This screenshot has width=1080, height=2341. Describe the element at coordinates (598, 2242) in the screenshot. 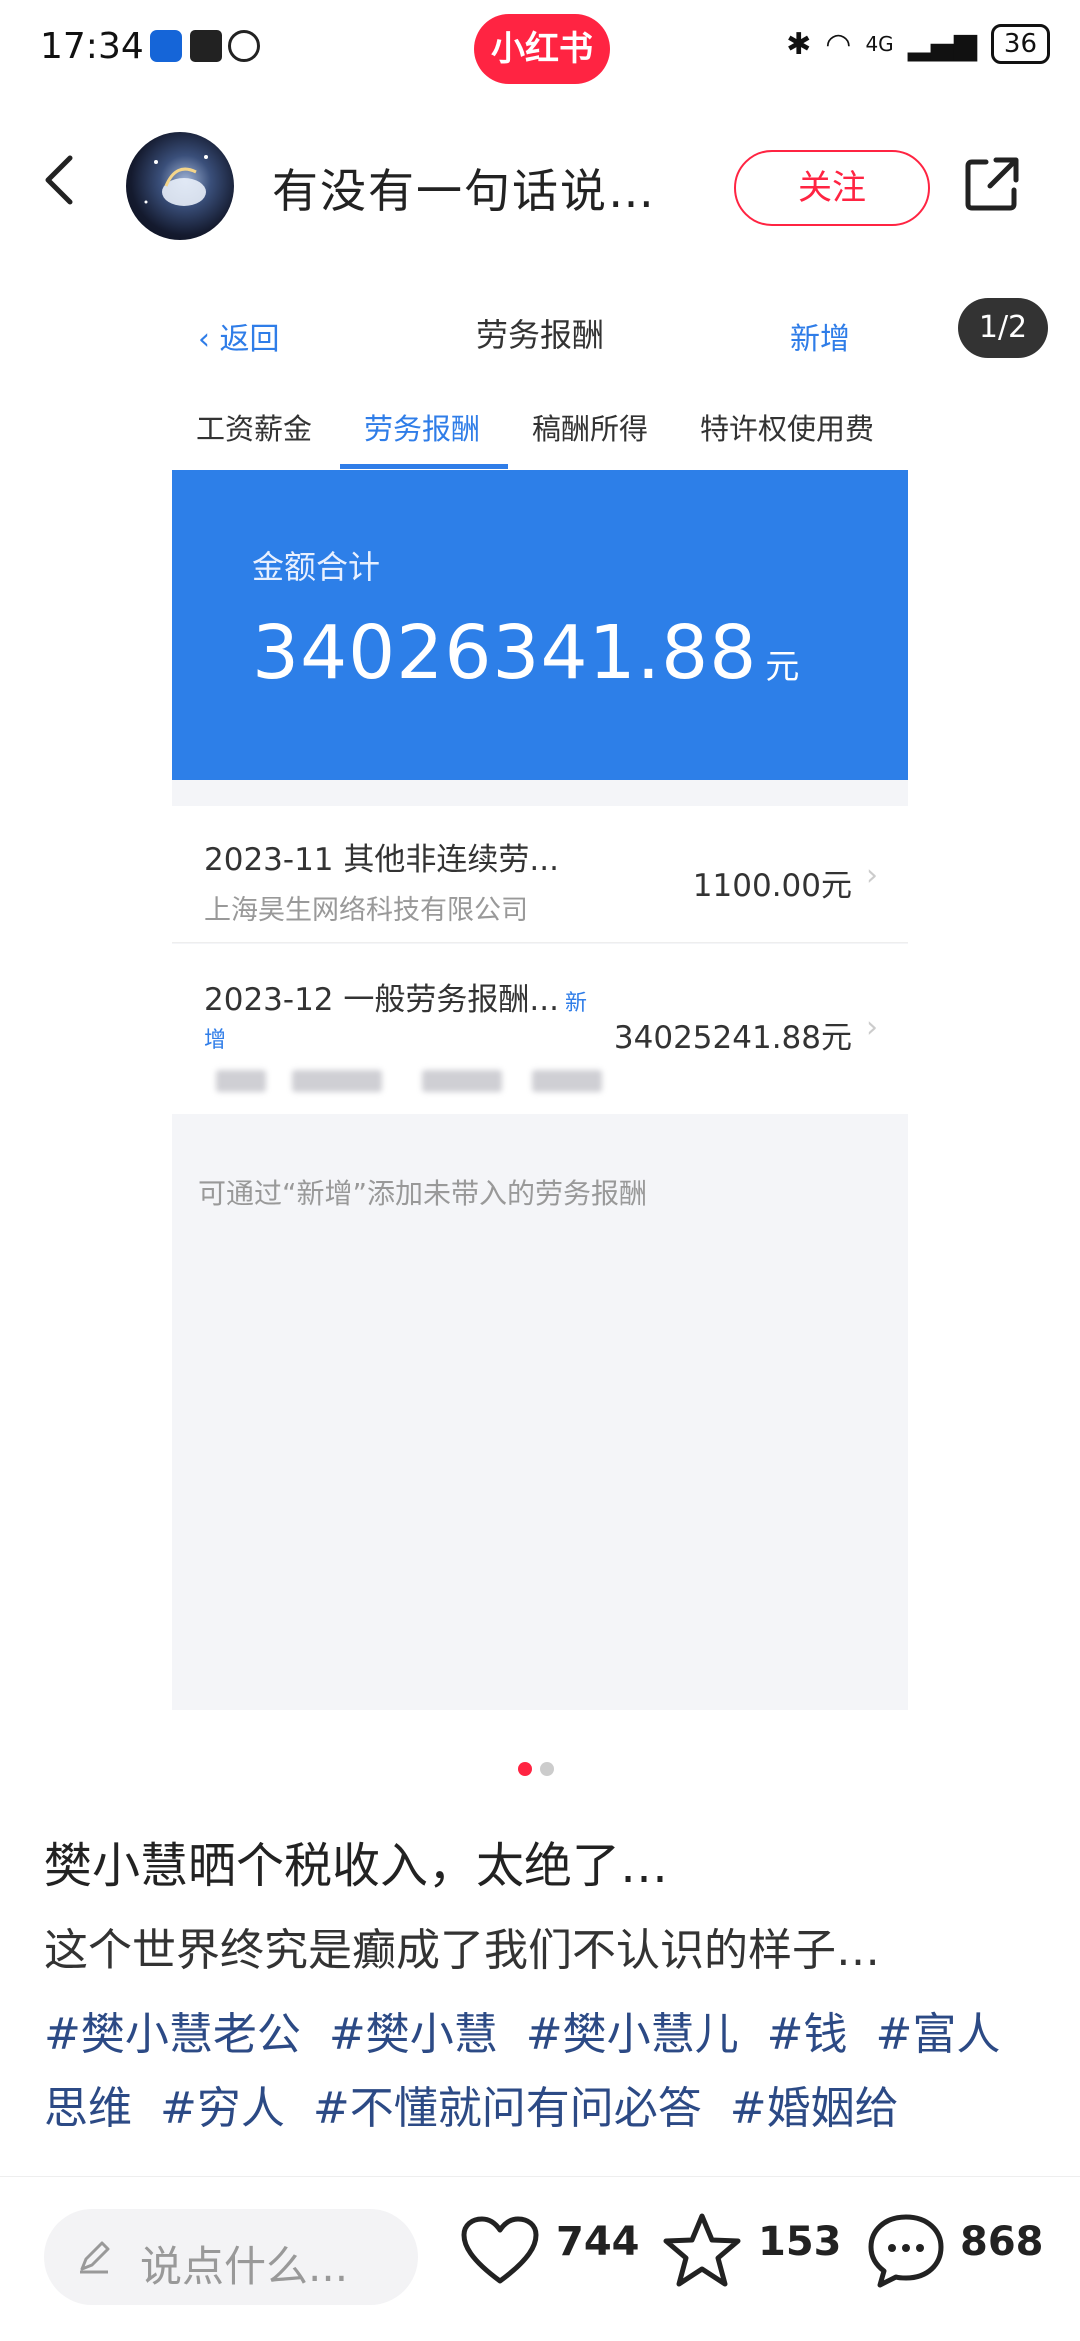

I see `like-count: 744` at that location.